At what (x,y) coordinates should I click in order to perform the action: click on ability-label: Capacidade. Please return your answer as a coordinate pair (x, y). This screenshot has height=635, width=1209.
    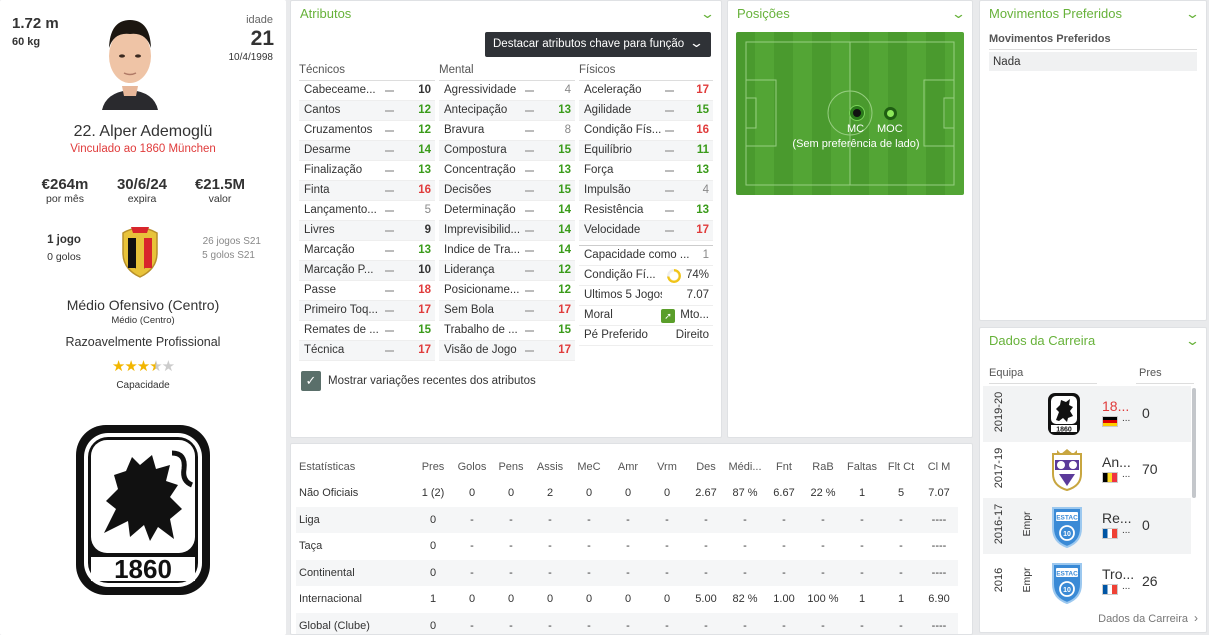
    Looking at the image, I should click on (143, 385).